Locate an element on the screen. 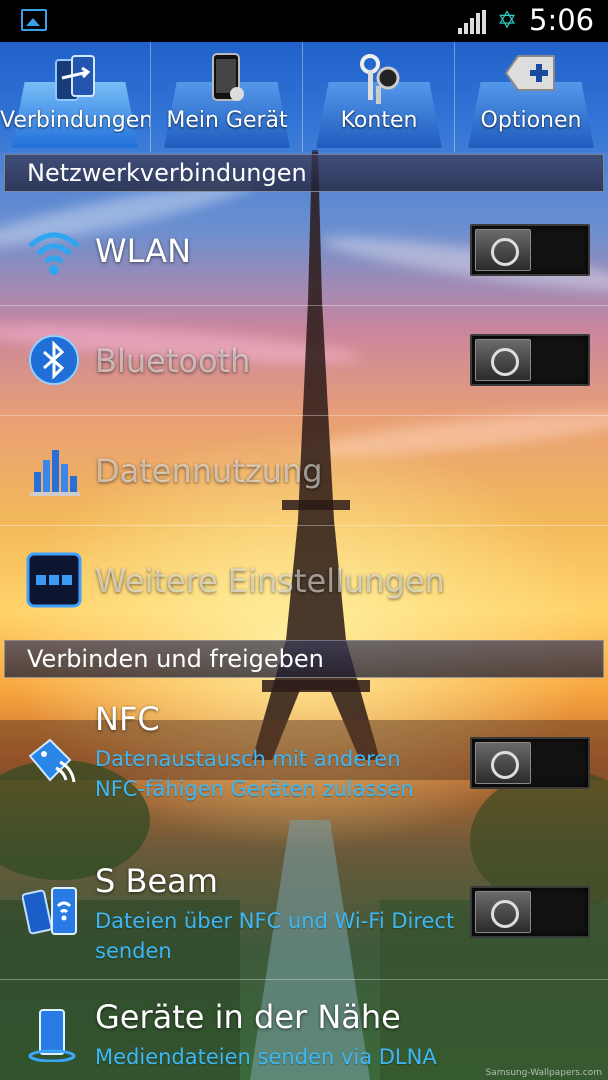  image-notification-icon is located at coordinates (34, 20).